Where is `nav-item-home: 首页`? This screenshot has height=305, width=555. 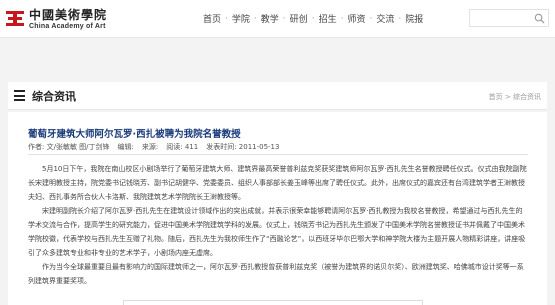
nav-item-home: 首页 is located at coordinates (212, 18).